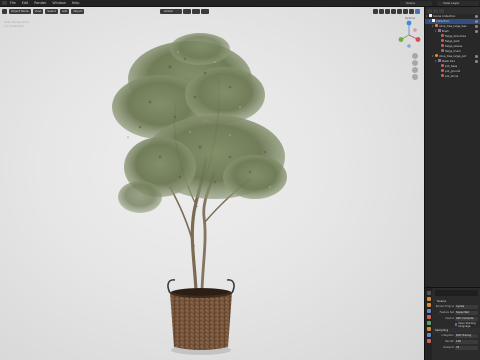 This screenshot has height=360, width=480. What do you see at coordinates (466, 318) in the screenshot?
I see `device-dropdown: GPU Compute` at bounding box center [466, 318].